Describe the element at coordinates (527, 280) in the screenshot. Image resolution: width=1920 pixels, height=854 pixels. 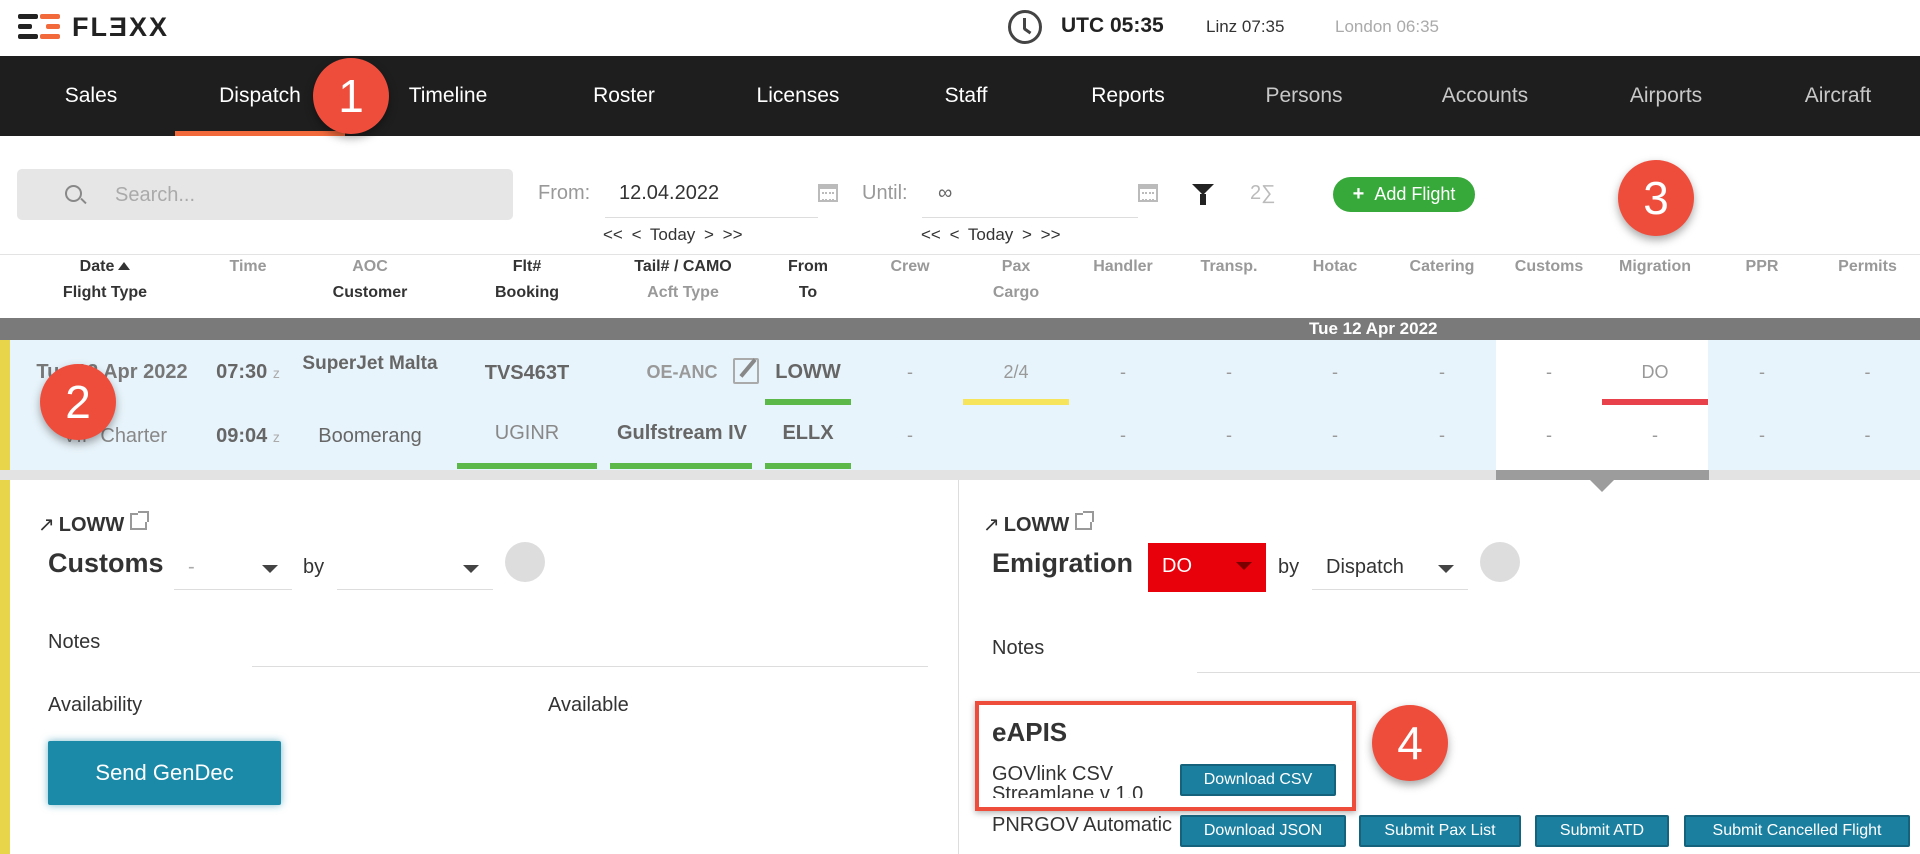
I see `col-flight-no: Flt# Booking` at that location.